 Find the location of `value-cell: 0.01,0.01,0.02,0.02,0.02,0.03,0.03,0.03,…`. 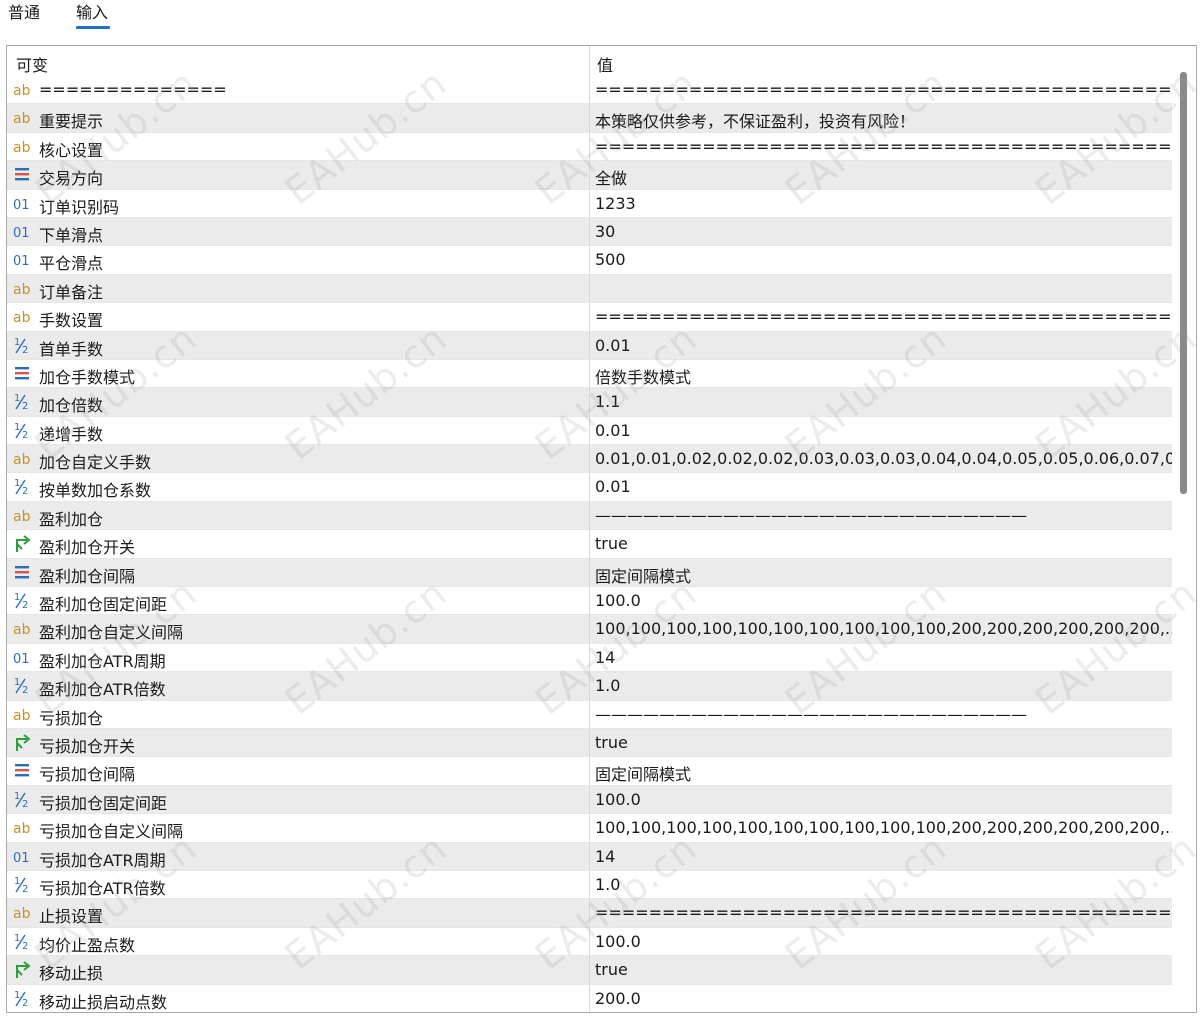

value-cell: 0.01,0.01,0.02,0.02,0.02,0.03,0.03,0.03,… is located at coordinates (892, 458).